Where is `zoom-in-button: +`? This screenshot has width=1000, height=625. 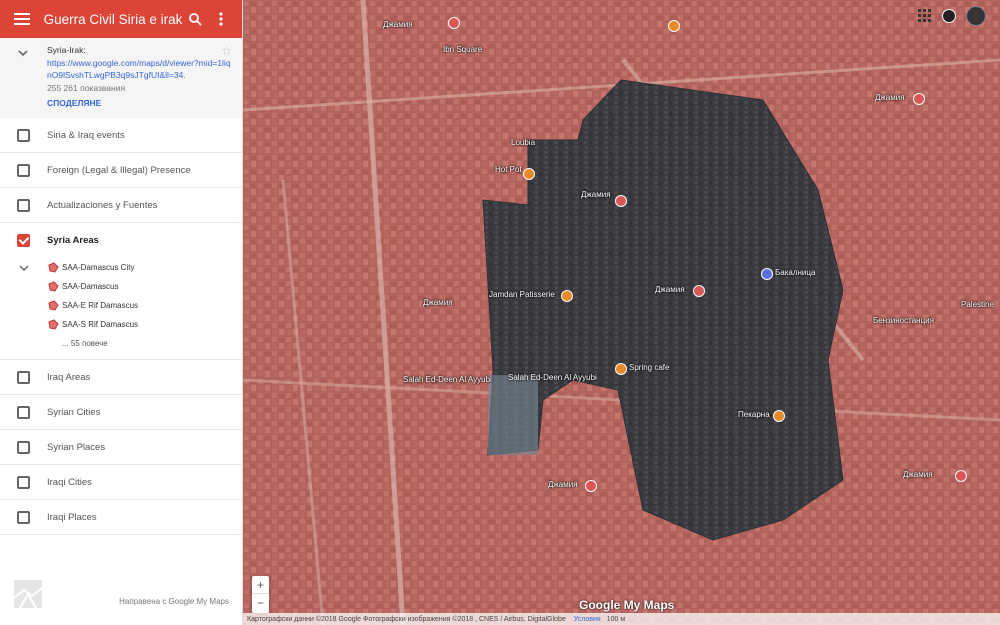
zoom-in-button: + is located at coordinates (260, 585).